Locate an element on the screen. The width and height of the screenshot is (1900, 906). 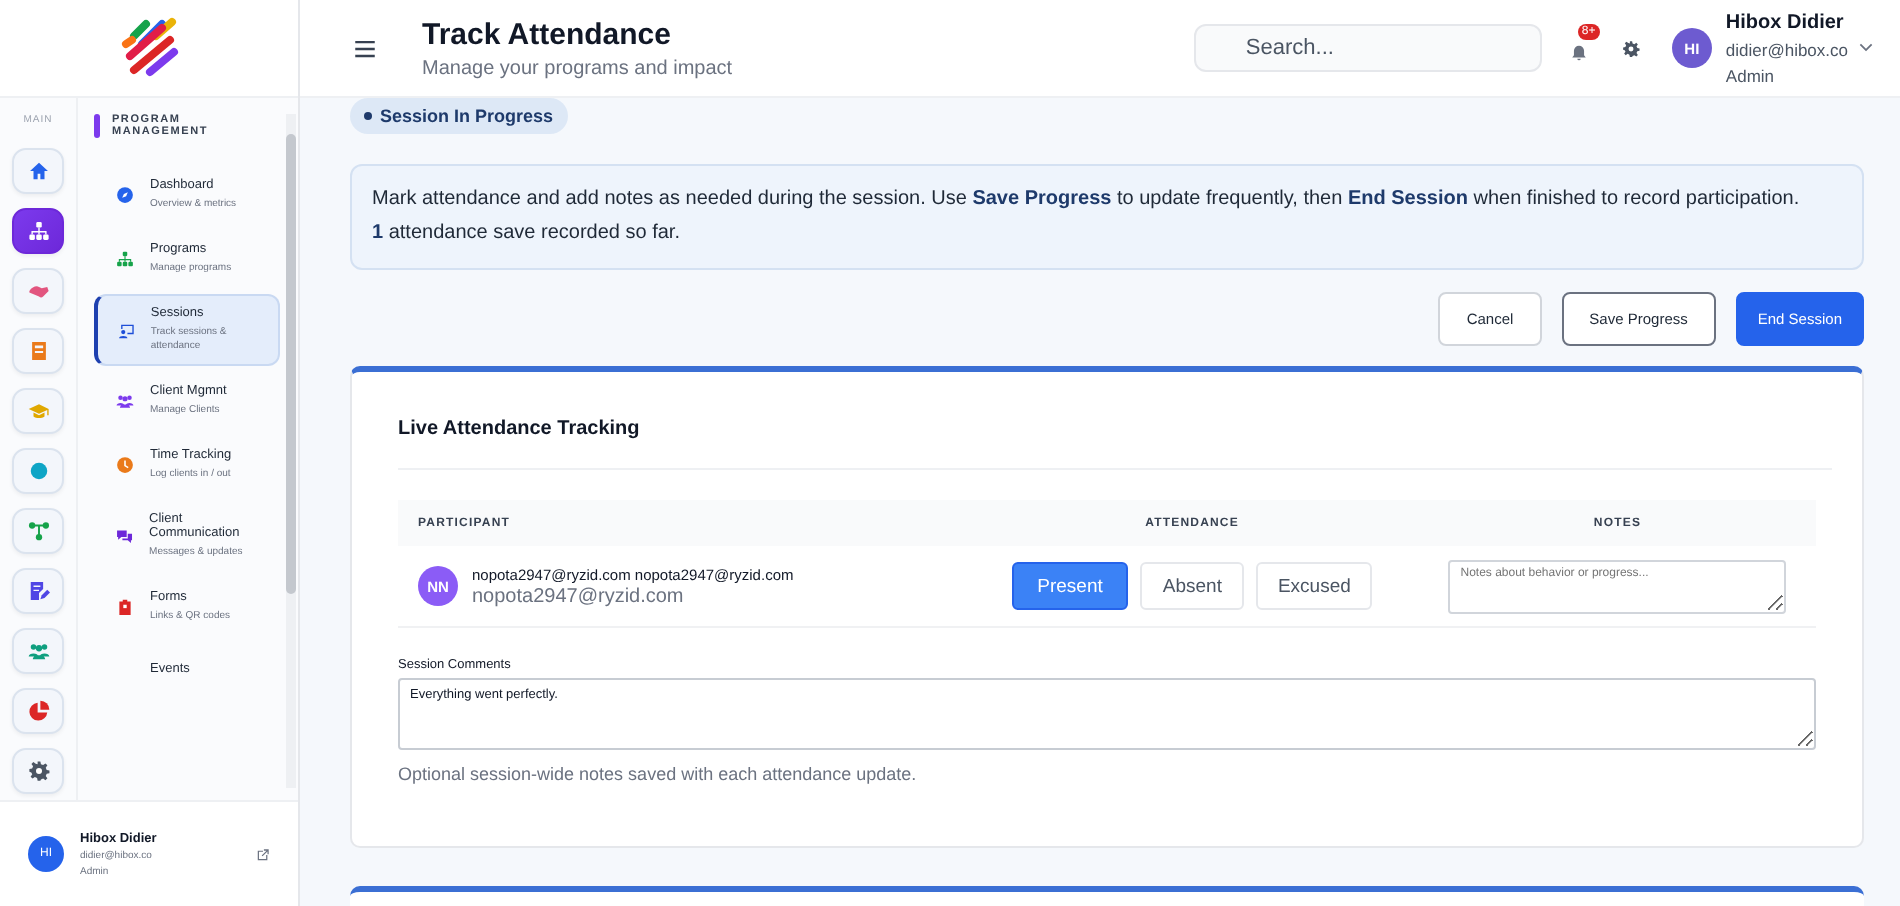
chat-bubbles-icon is located at coordinates (125, 536).